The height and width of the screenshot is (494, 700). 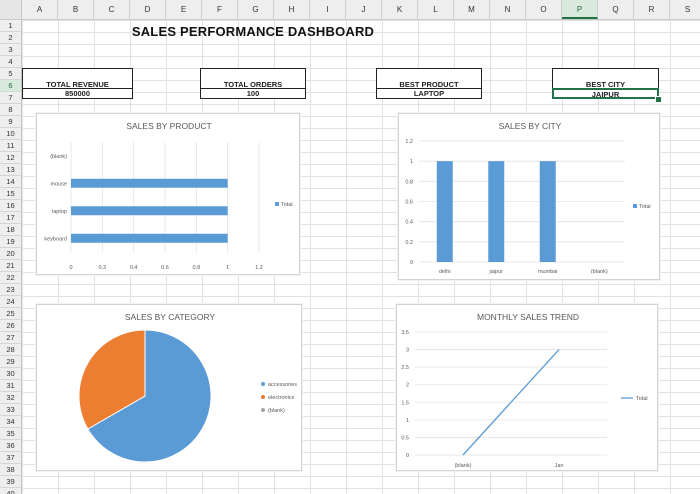 What do you see at coordinates (10, 86) in the screenshot?
I see `row-header-6: 6` at bounding box center [10, 86].